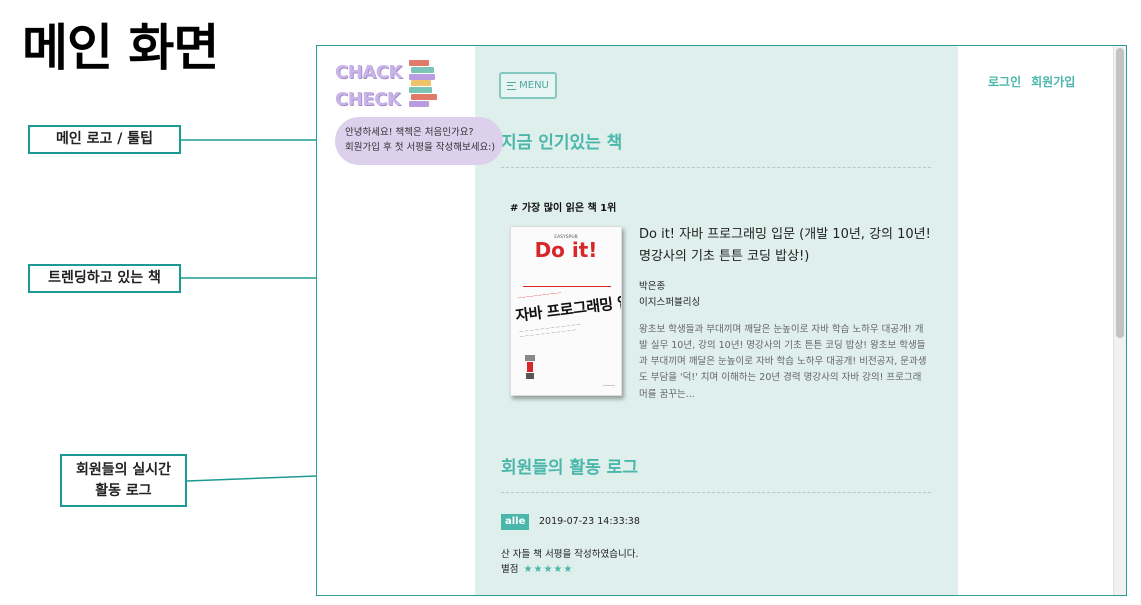 The image size is (1141, 605). I want to click on book-publisher: 이지스퍼블리싱, so click(670, 302).